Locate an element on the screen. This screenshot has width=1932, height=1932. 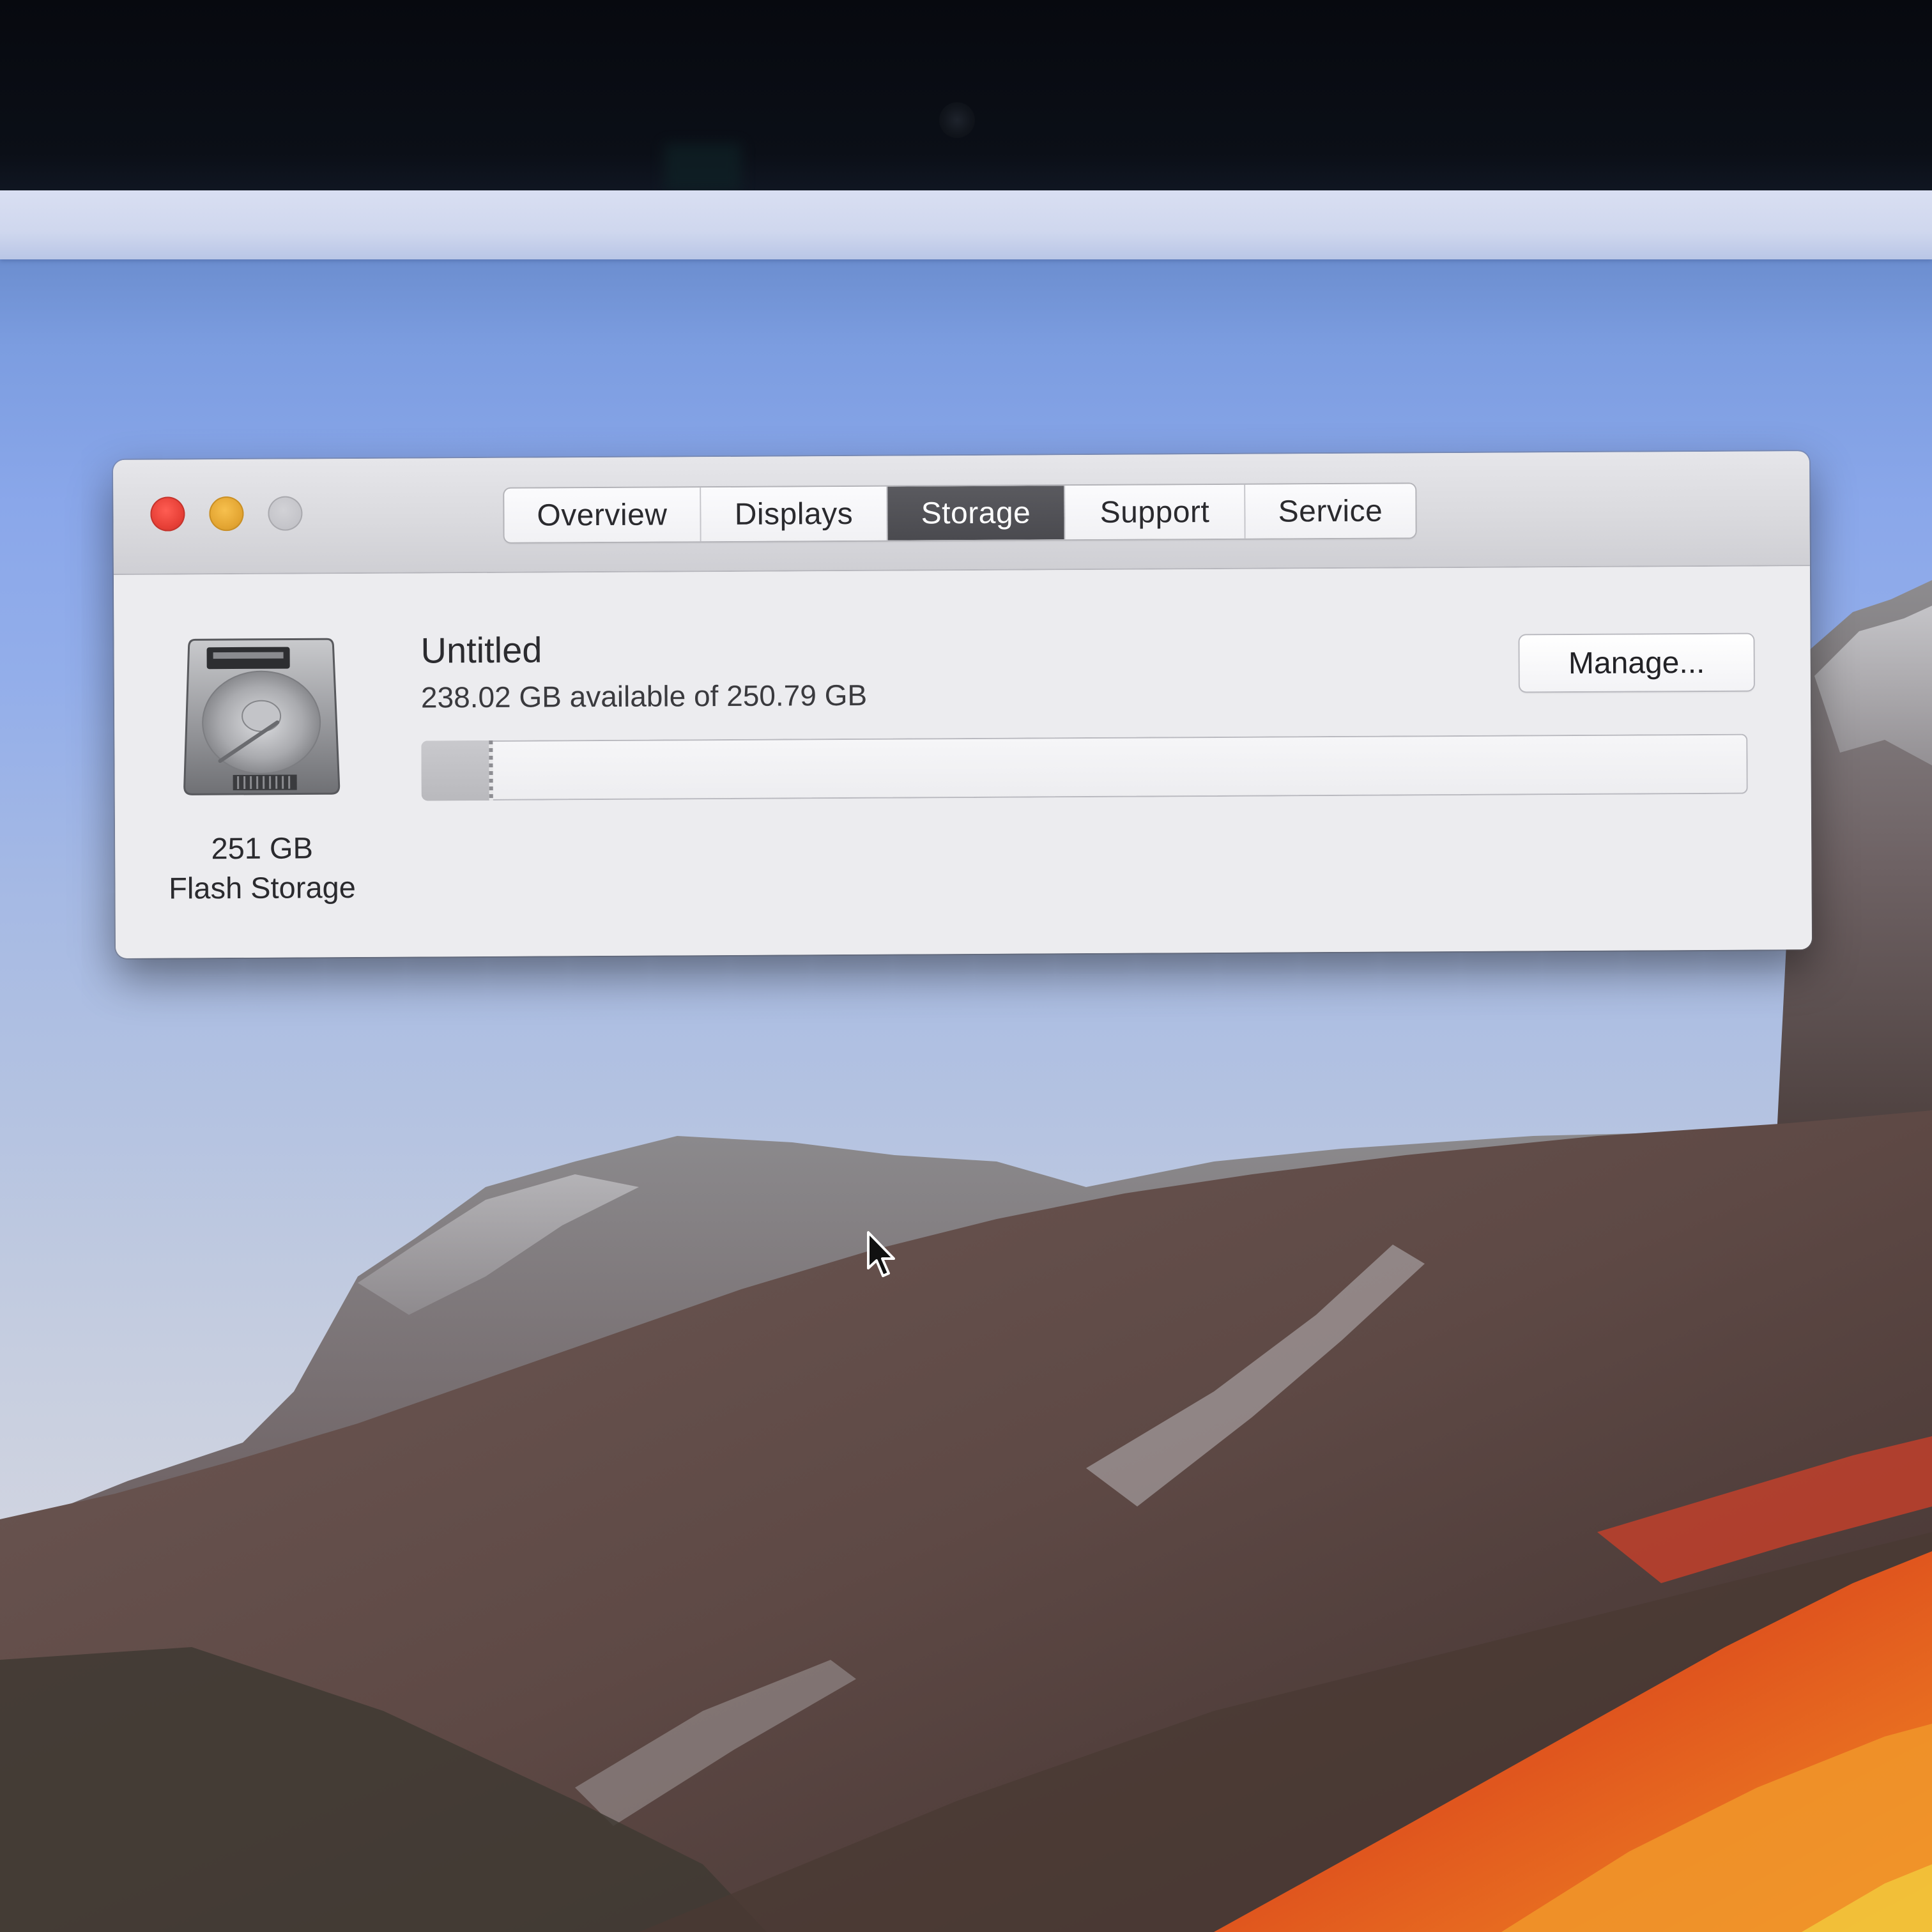
disk-capacity: 251 GB is located at coordinates (262, 848).